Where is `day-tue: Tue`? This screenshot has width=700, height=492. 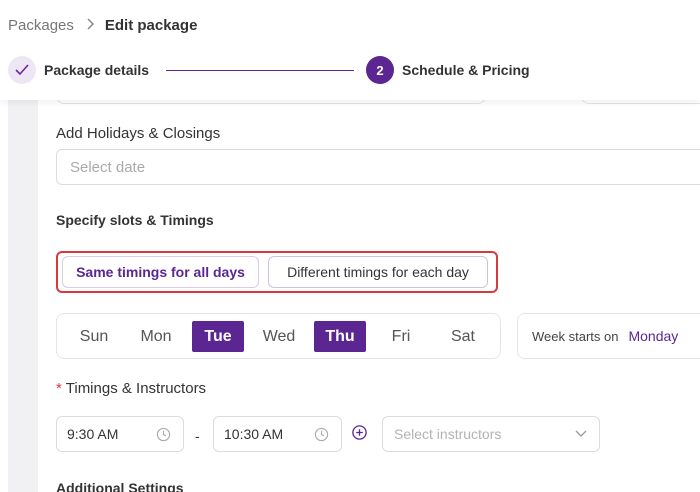 day-tue: Tue is located at coordinates (218, 336).